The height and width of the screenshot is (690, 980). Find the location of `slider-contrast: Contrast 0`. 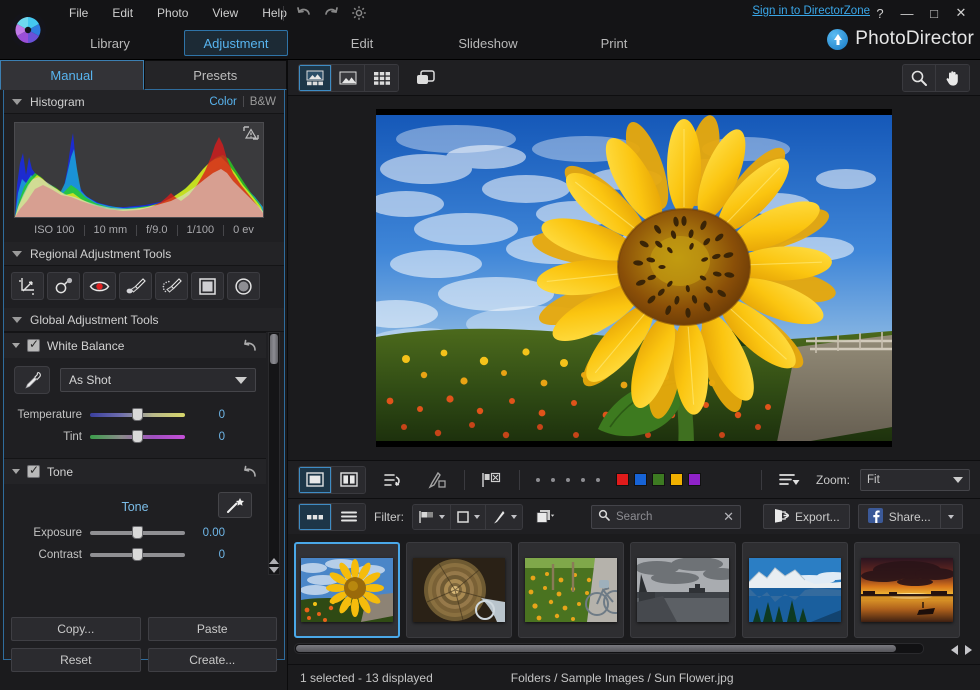

slider-contrast: Contrast 0 is located at coordinates (135, 555).